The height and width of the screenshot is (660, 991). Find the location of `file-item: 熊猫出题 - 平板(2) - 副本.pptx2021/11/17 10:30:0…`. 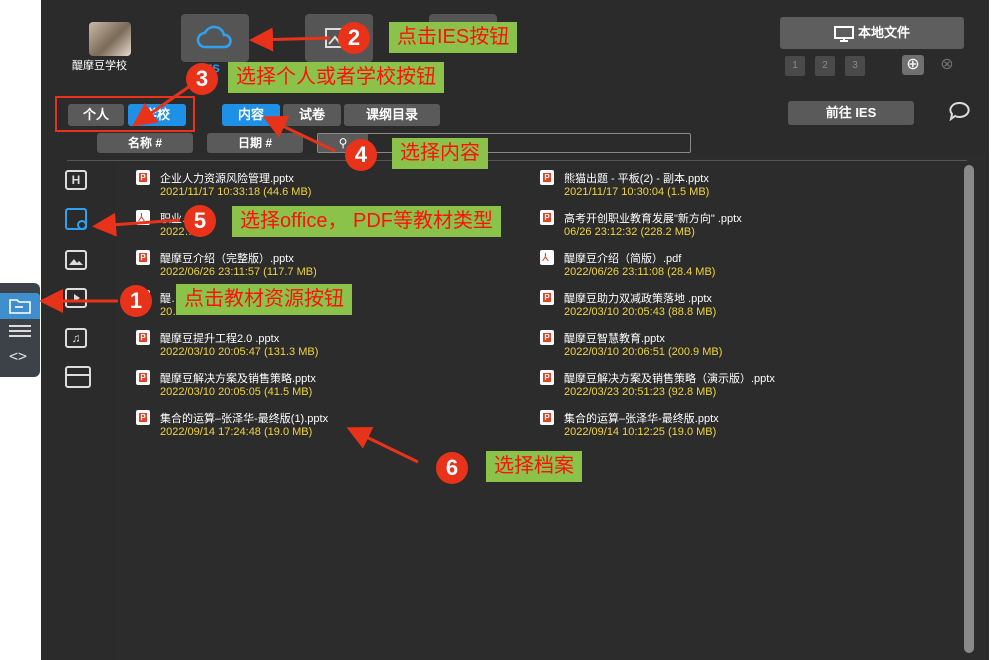

file-item: 熊猫出题 - 平板(2) - 副本.pptx2021/11/17 10:30:0… is located at coordinates (750, 188).